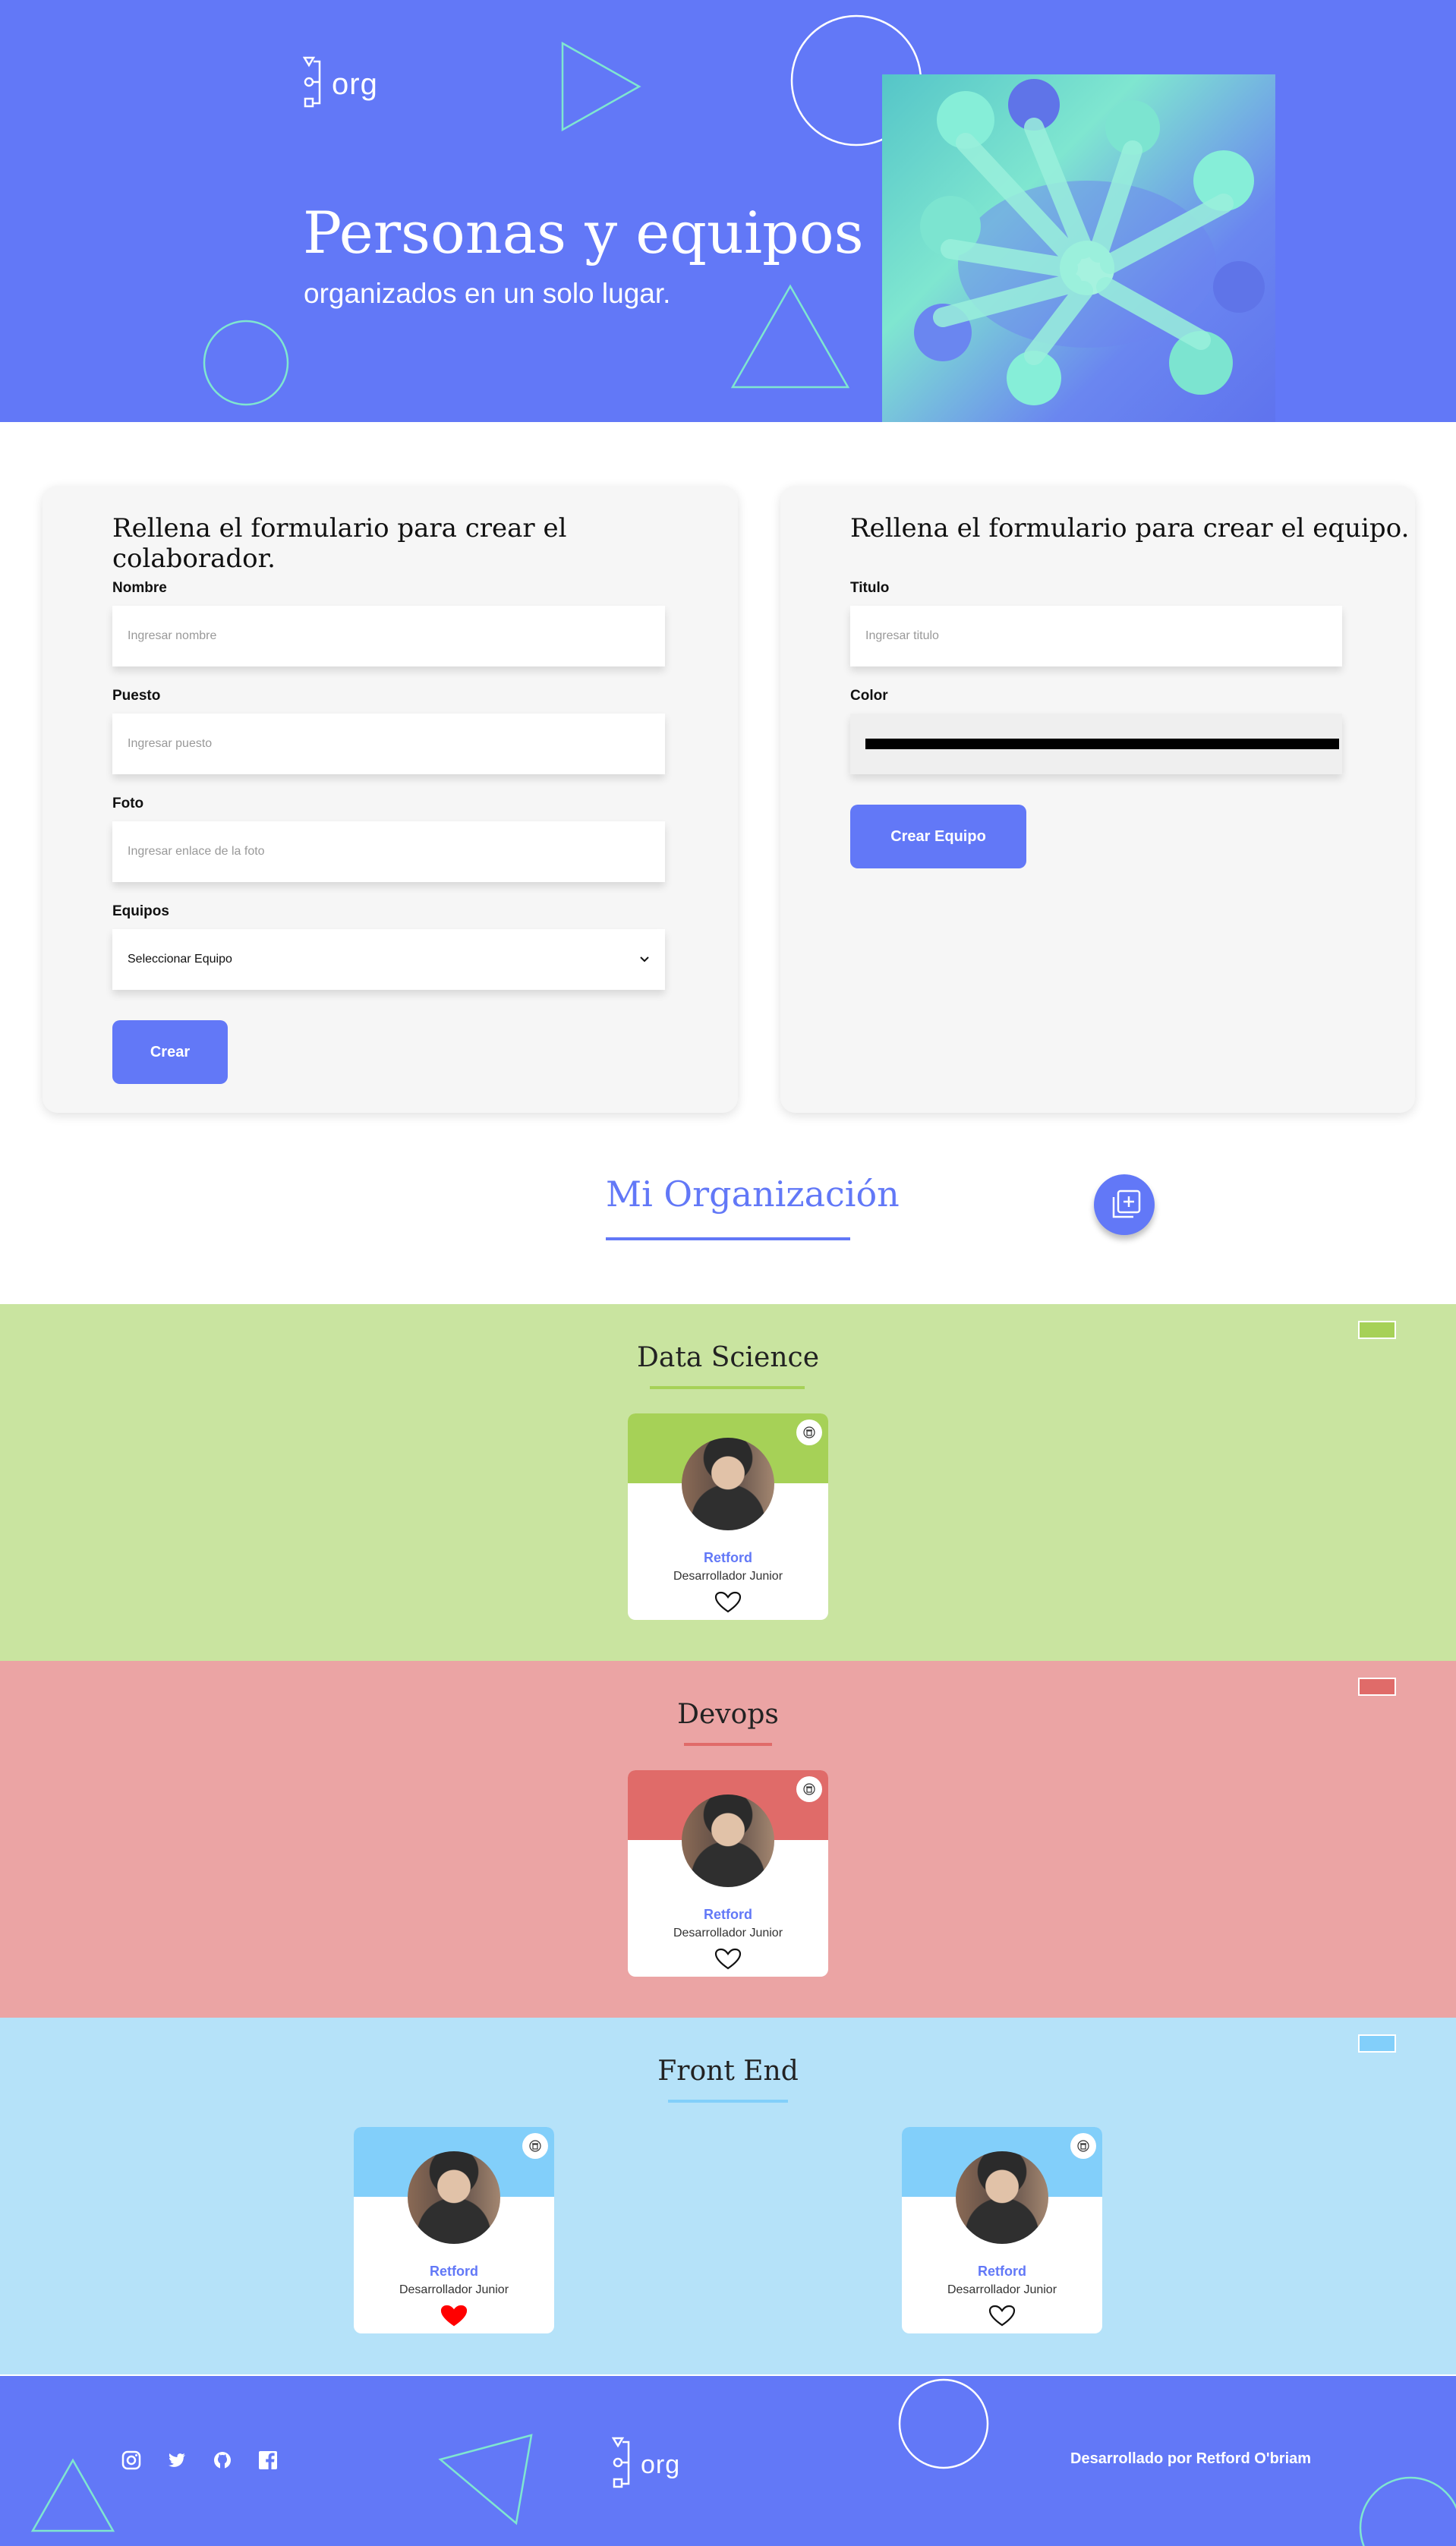 The width and height of the screenshot is (1456, 2546). What do you see at coordinates (644, 959) in the screenshot?
I see `chevron-down-icon` at bounding box center [644, 959].